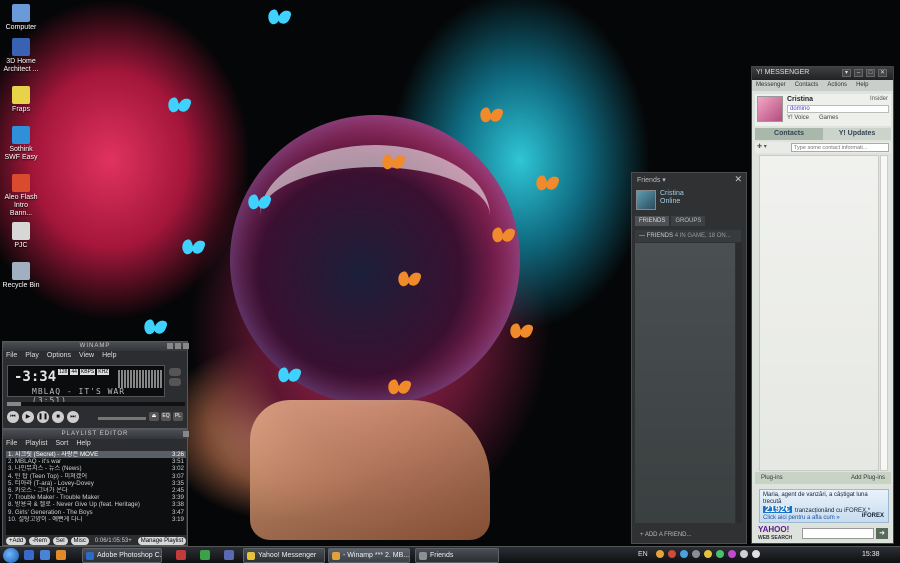 Image resolution: width=900 pixels, height=563 pixels. Describe the element at coordinates (882, 533) in the screenshot. I see `search-go-icon: ➜` at that location.